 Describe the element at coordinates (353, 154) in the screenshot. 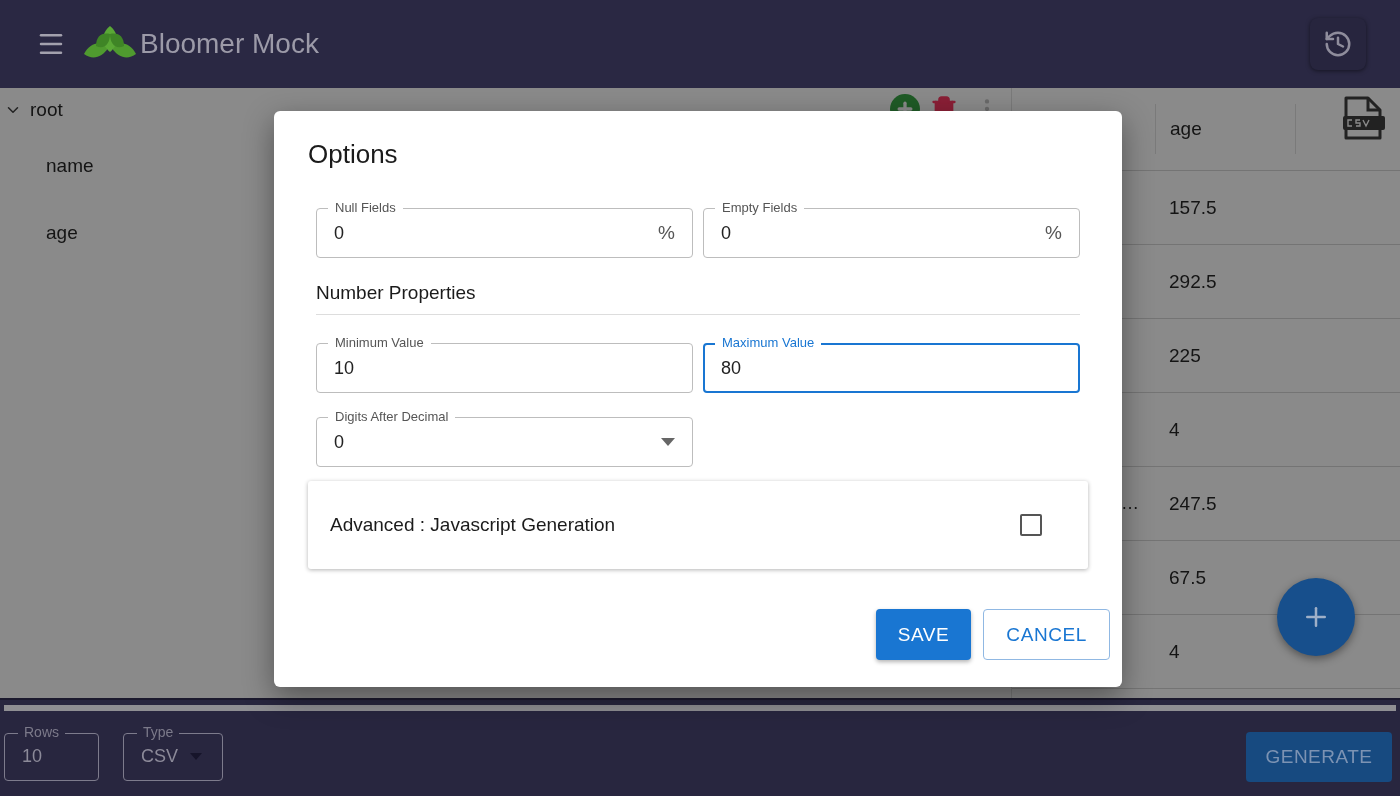

I see `dialog-title: Options` at that location.